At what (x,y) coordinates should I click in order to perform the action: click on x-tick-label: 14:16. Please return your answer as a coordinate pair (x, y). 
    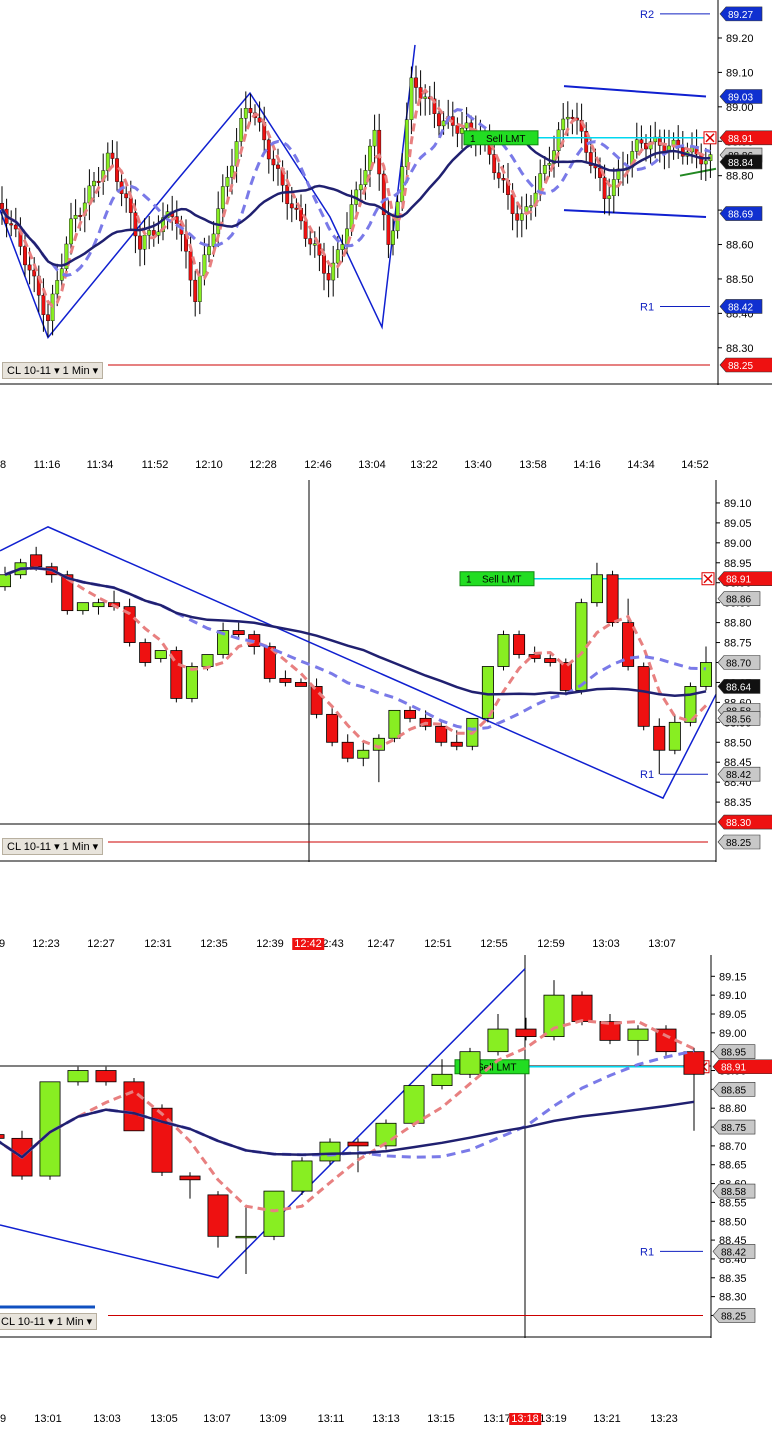
    Looking at the image, I should click on (587, 465).